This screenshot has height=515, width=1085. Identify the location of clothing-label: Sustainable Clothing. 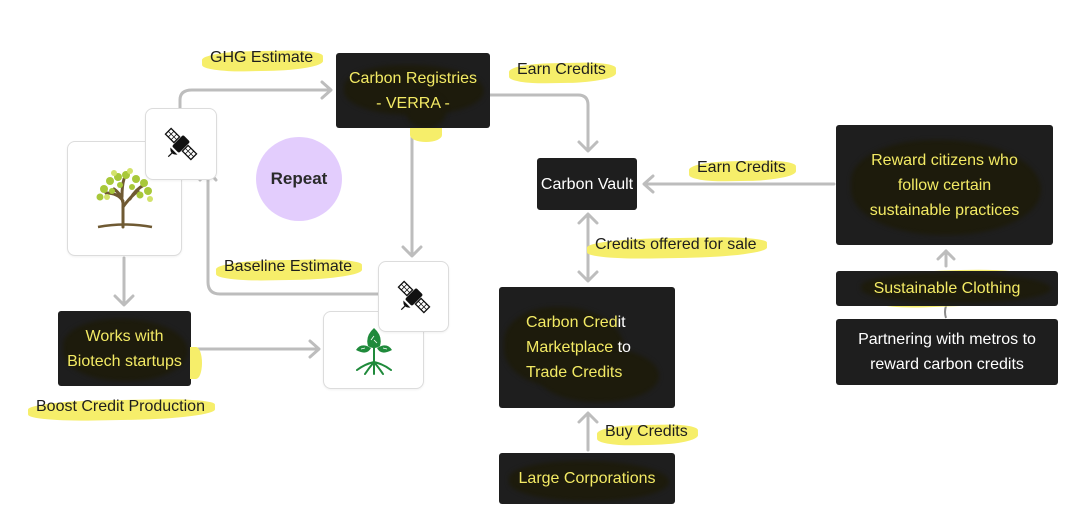
(947, 288).